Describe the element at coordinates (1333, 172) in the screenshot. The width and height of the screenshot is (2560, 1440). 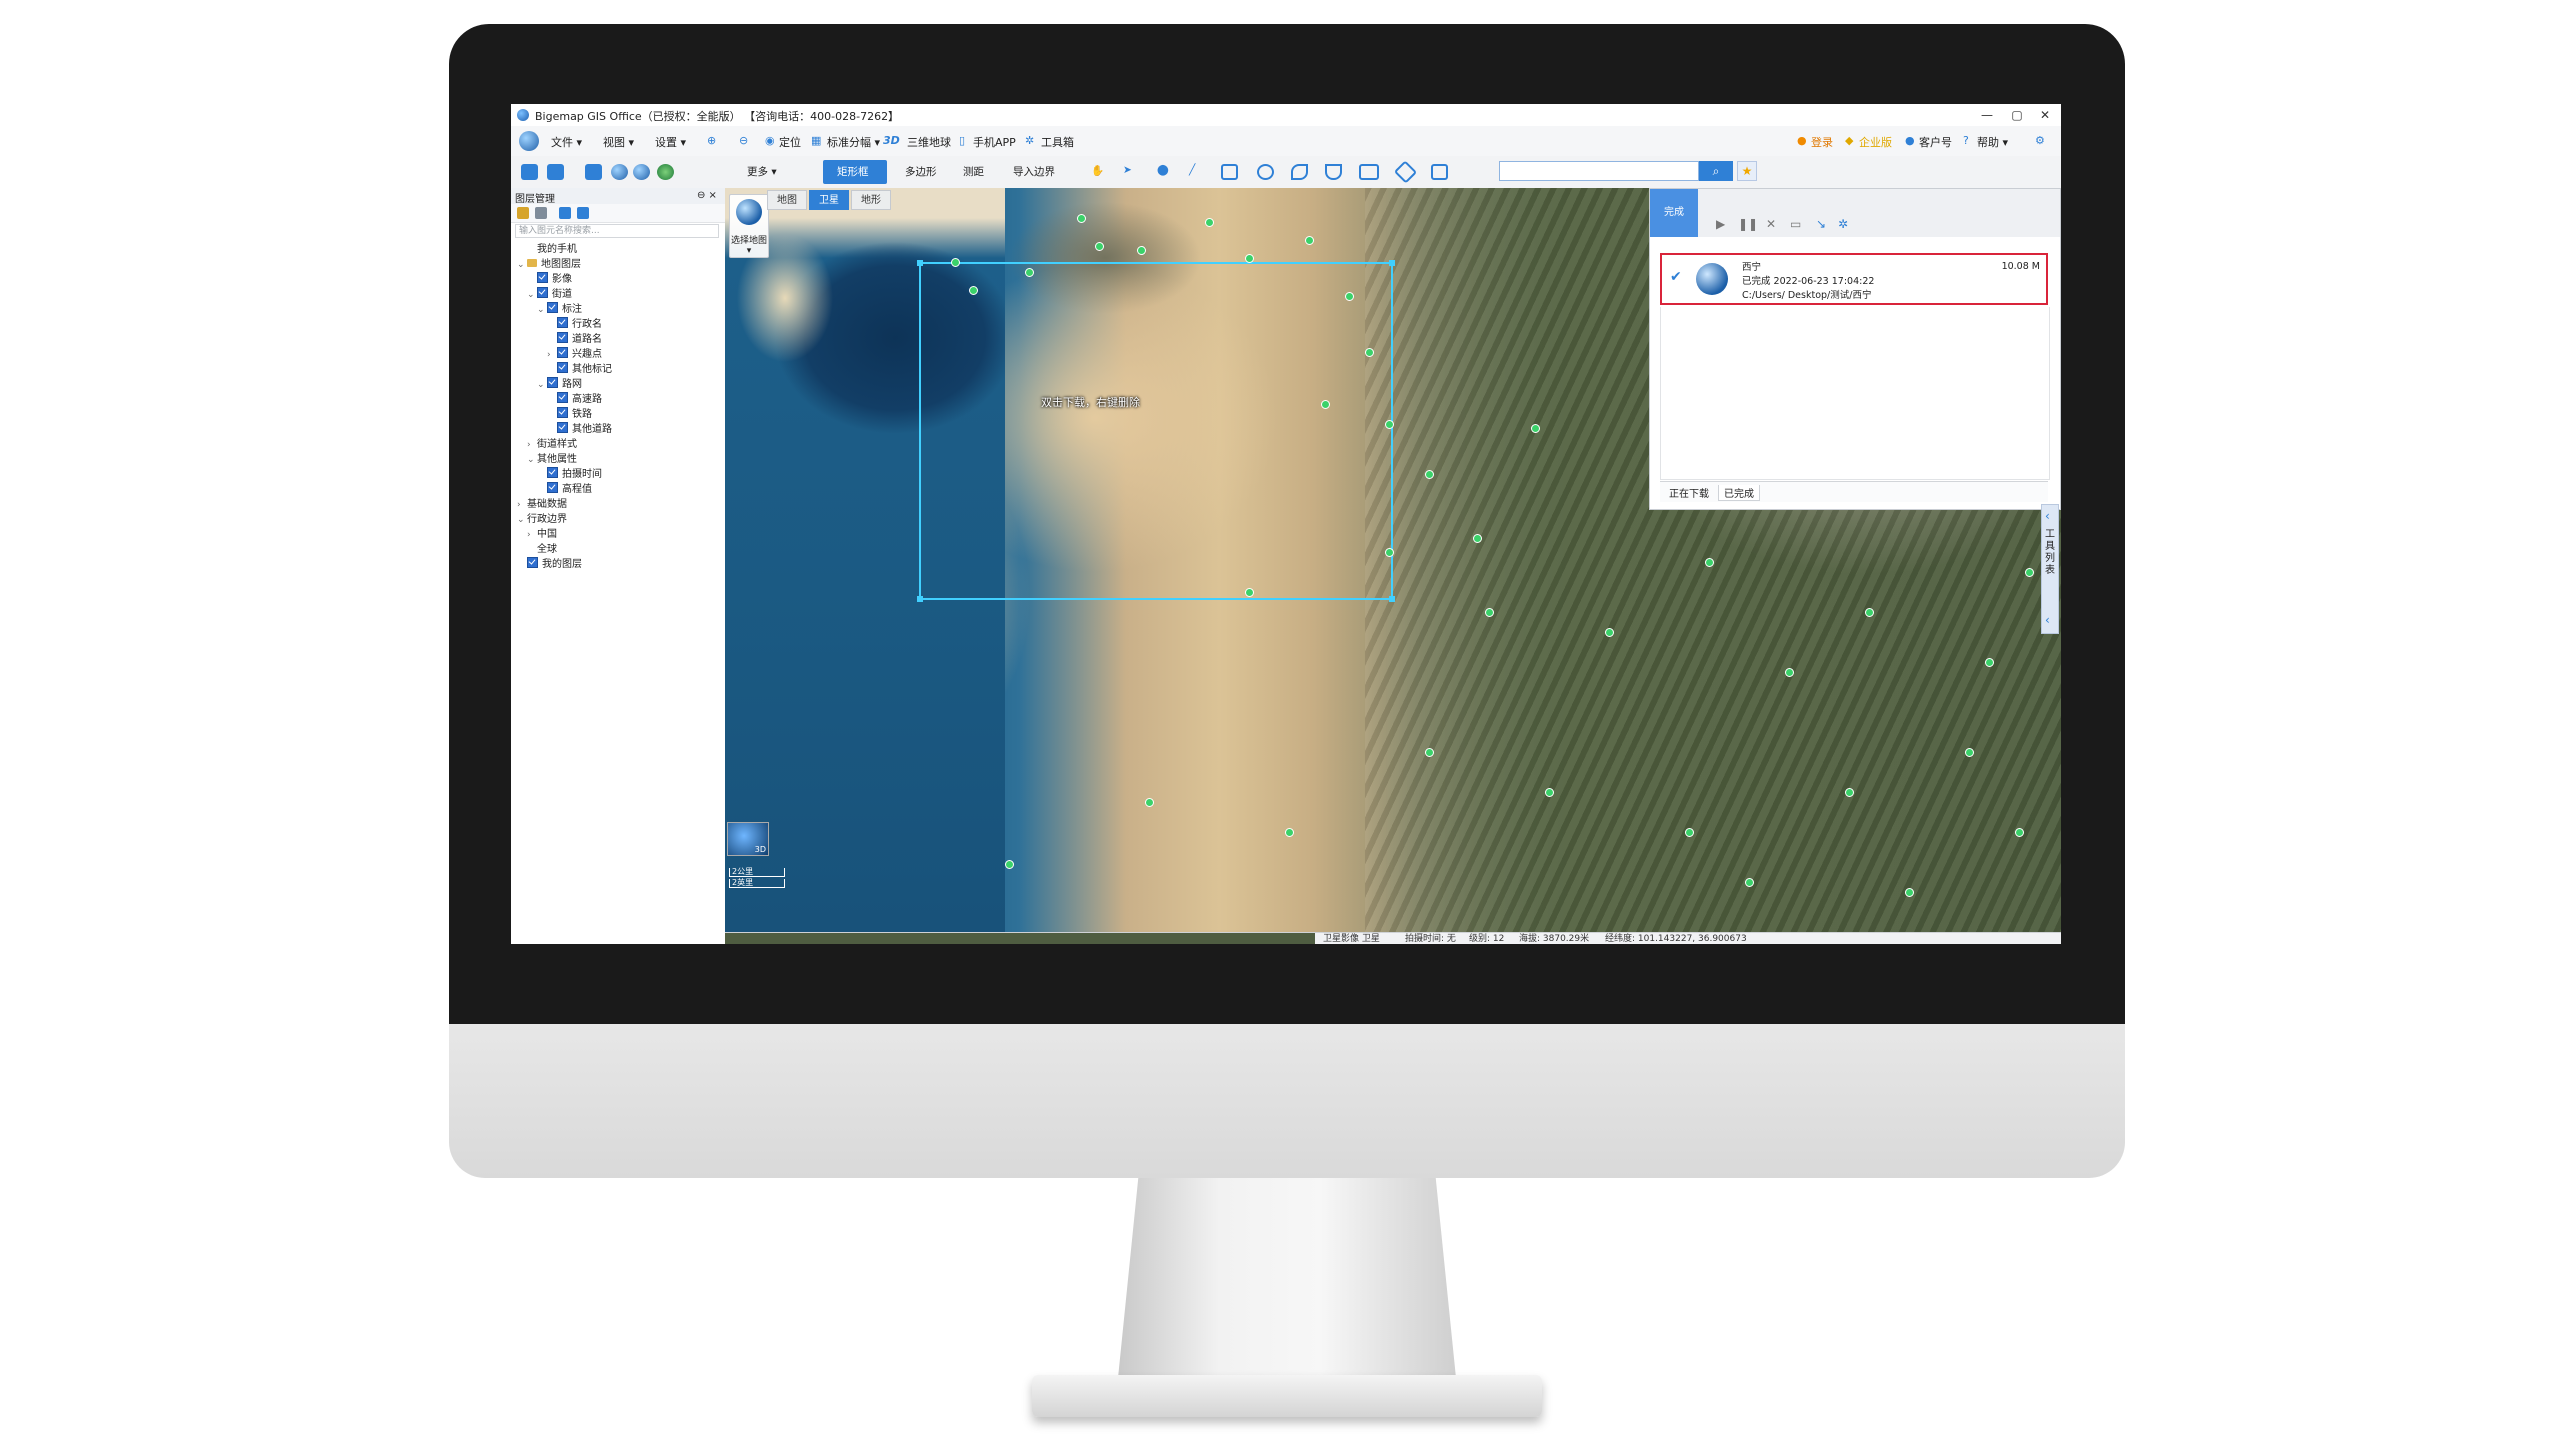
I see `sector-icon` at that location.